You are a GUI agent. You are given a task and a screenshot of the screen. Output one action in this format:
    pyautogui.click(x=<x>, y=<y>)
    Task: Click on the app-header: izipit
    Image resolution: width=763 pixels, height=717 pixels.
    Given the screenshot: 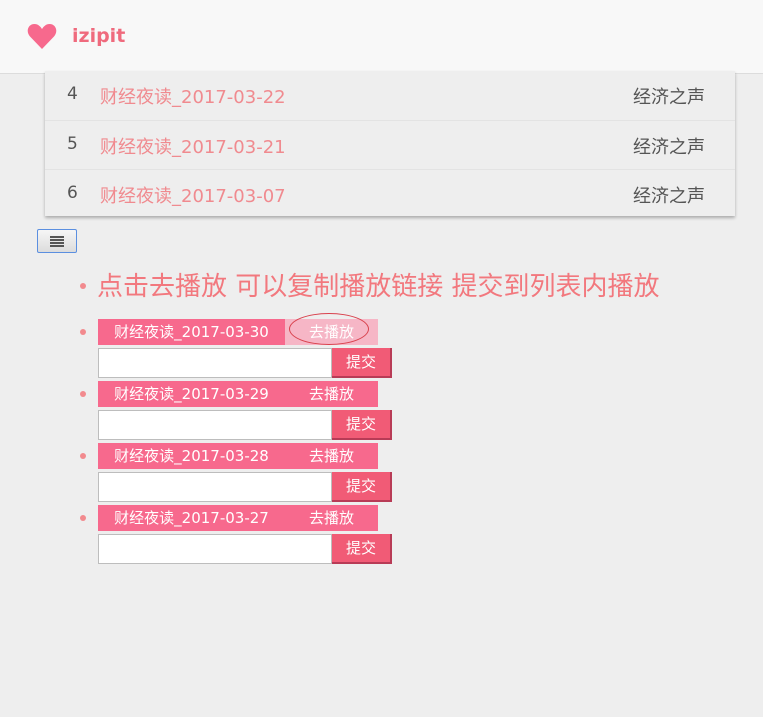 What is the action you would take?
    pyautogui.click(x=381, y=37)
    